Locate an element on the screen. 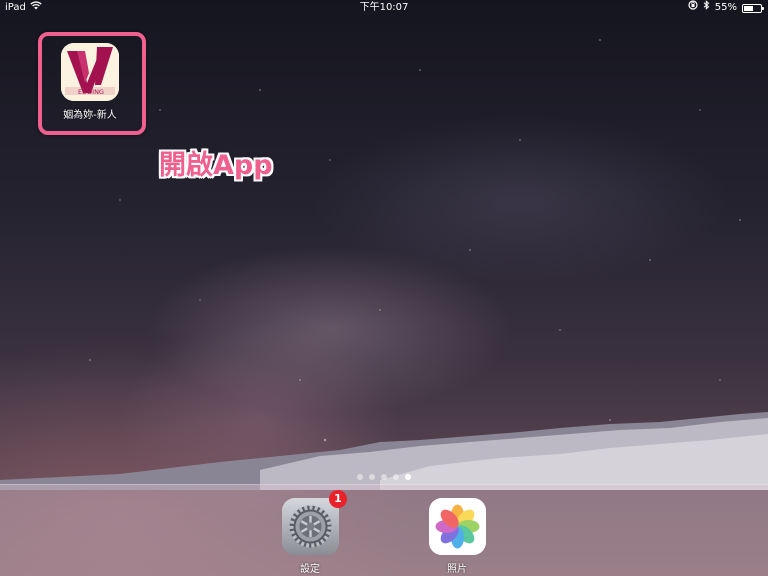 This screenshot has height=576, width=768. wedding-app-icon: EDDING is located at coordinates (90, 72).